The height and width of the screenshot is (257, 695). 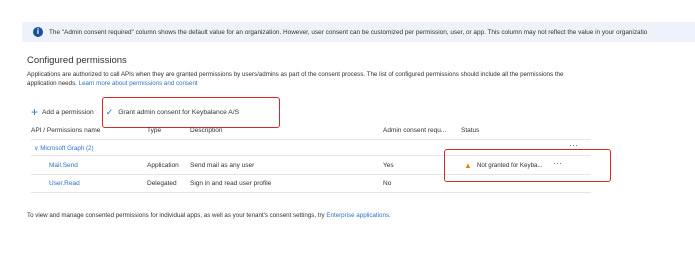 I want to click on admin-consent-value: No, so click(x=387, y=183).